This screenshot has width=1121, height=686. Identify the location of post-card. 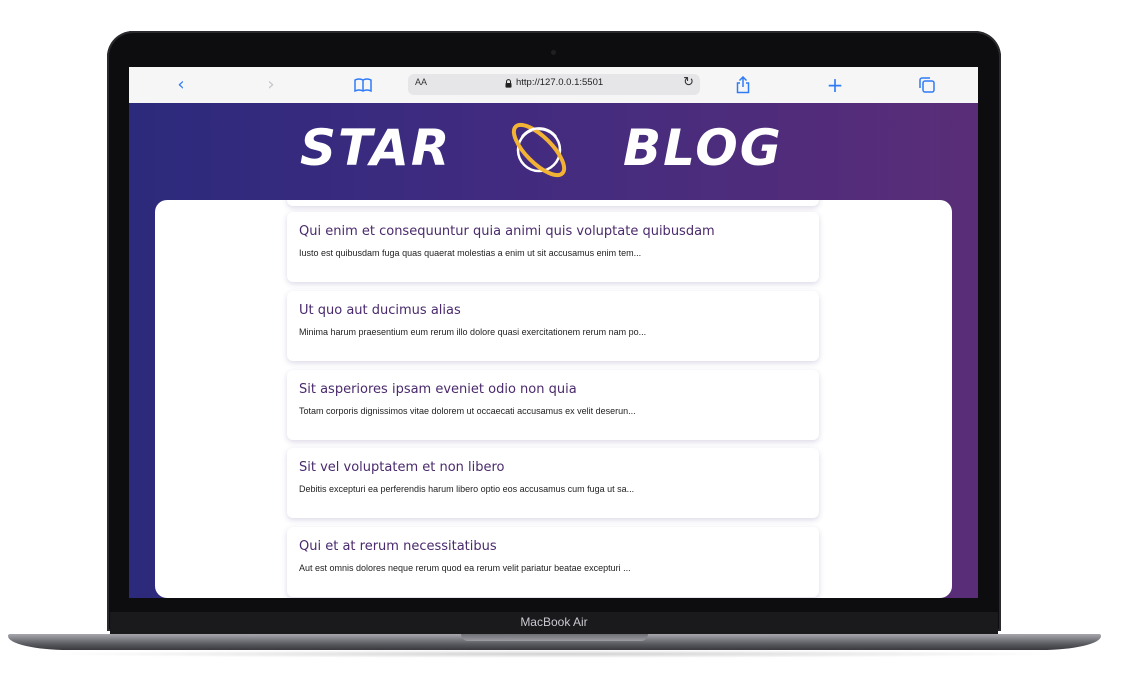
(553, 203).